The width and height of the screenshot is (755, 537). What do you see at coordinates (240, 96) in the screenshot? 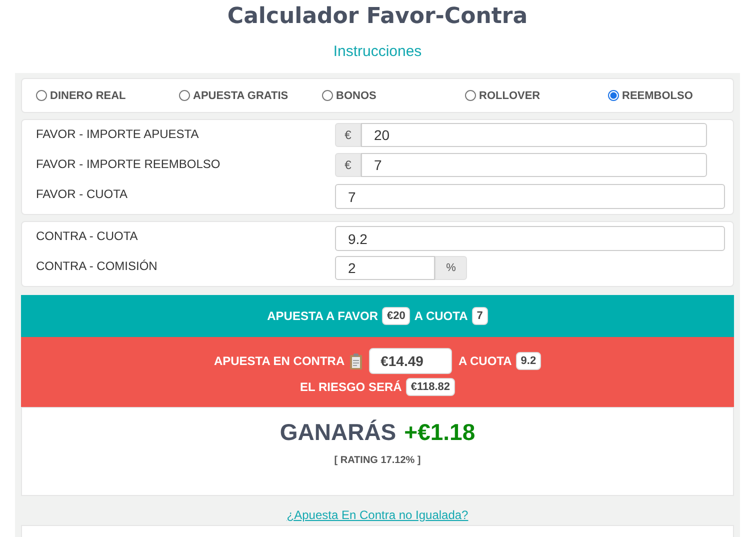
I see `radio-label: APUESTA GRATIS` at bounding box center [240, 96].